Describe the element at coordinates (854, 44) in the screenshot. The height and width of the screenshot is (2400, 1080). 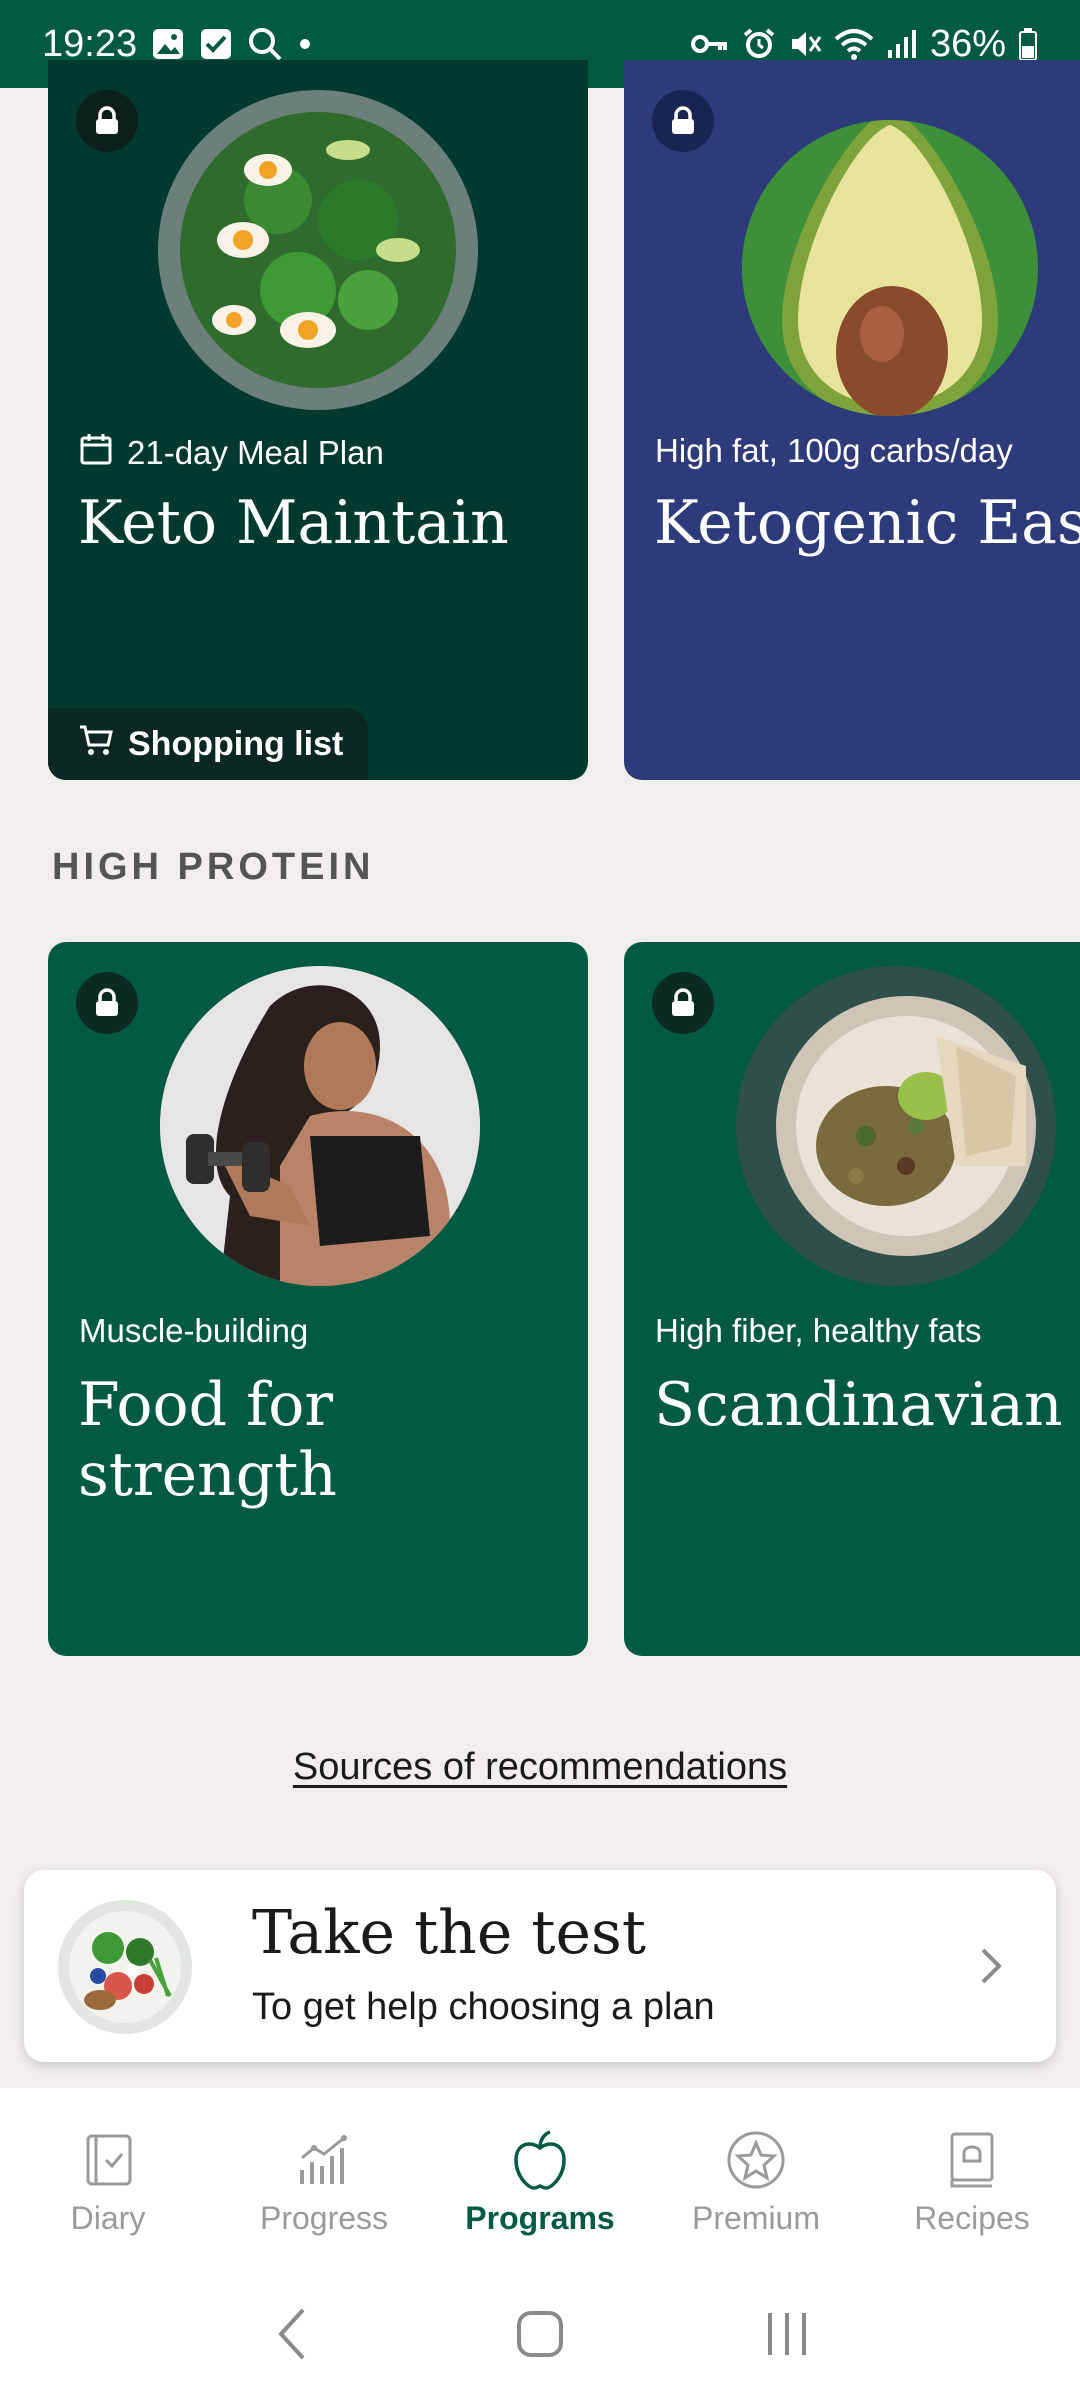
I see `wifi-icon` at that location.